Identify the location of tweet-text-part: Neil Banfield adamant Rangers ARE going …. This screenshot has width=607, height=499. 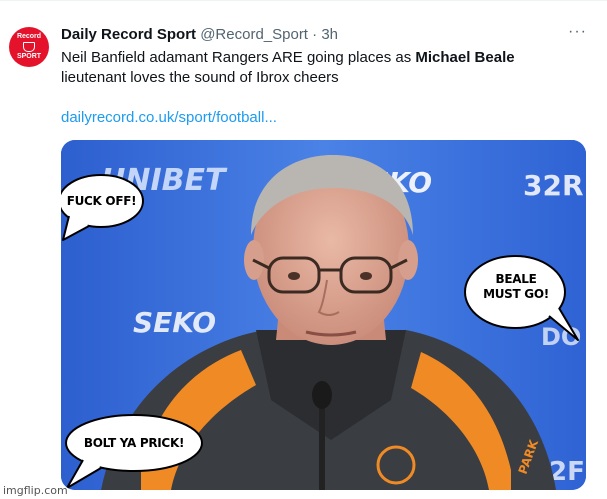
(238, 57).